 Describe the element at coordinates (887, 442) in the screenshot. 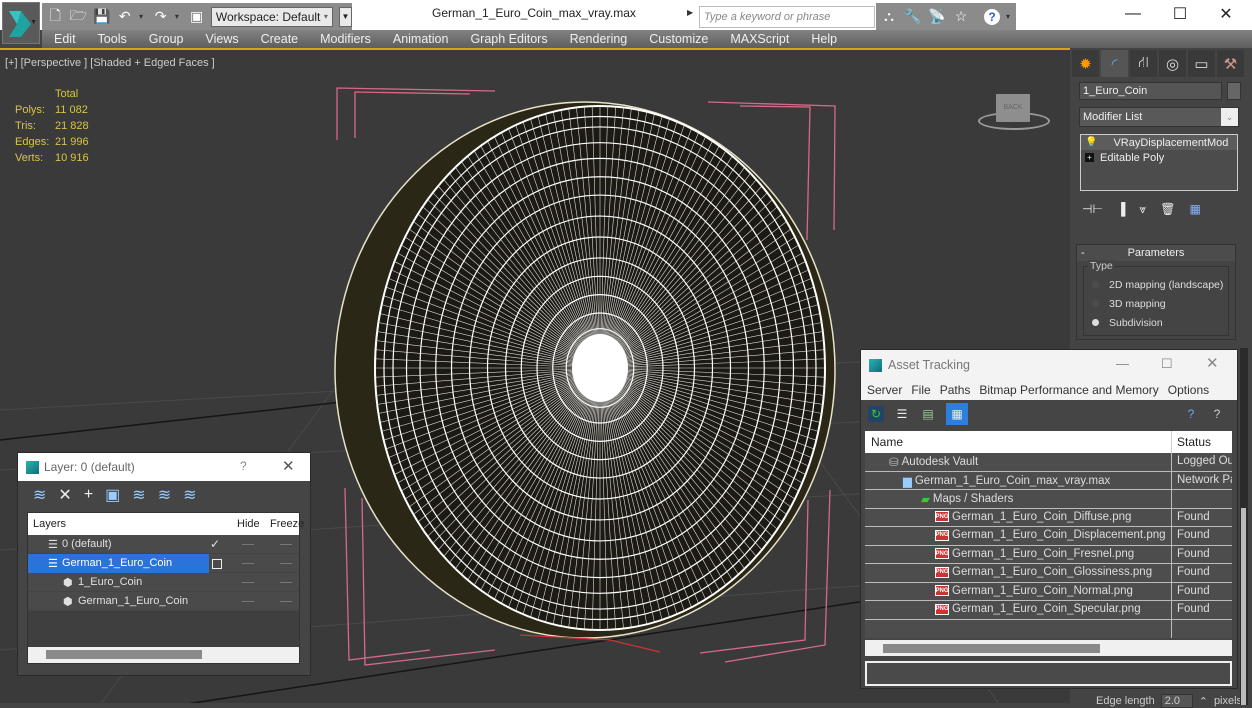

I see `column-name: Name` at that location.